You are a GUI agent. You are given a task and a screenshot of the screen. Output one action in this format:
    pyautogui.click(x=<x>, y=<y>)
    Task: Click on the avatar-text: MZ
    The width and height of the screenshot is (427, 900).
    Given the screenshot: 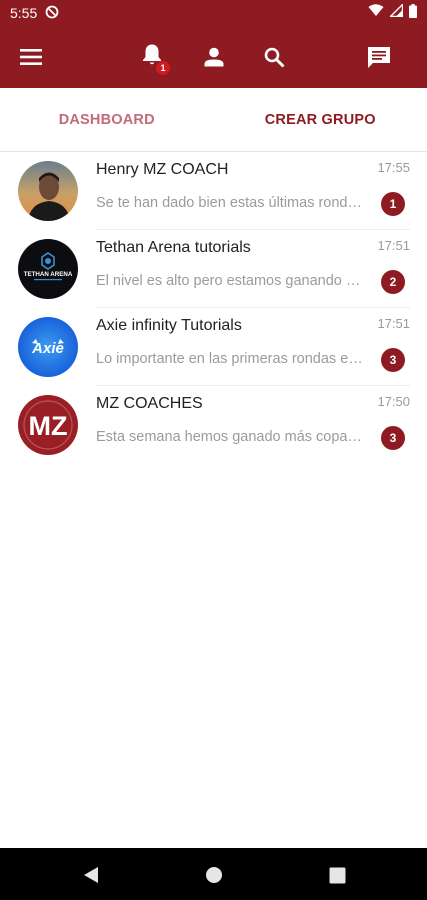 What is the action you would take?
    pyautogui.click(x=48, y=426)
    